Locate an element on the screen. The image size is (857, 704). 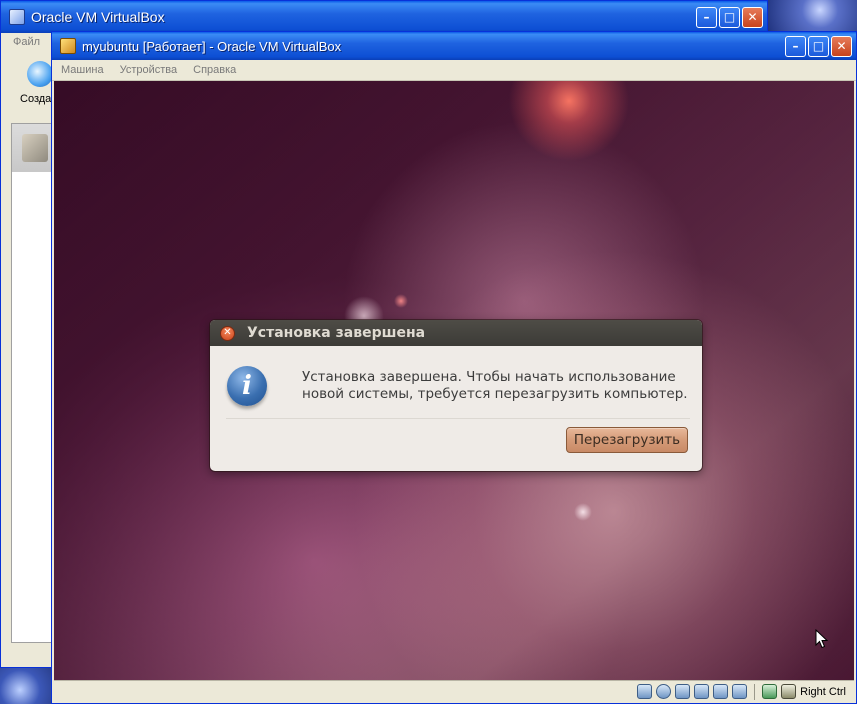
virtualbox-icon is located at coordinates (17, 17).